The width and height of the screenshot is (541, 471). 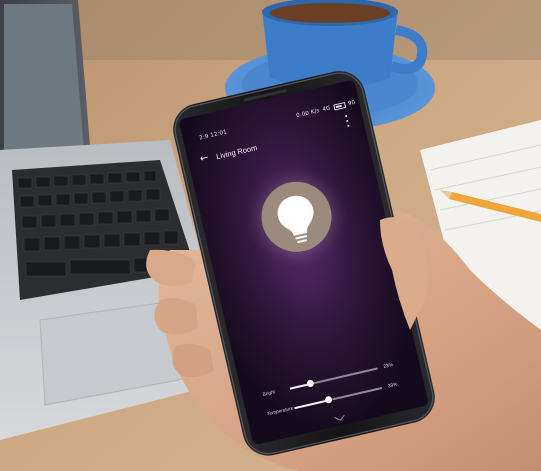 What do you see at coordinates (392, 385) in the screenshot?
I see `temperature-value: 39%` at bounding box center [392, 385].